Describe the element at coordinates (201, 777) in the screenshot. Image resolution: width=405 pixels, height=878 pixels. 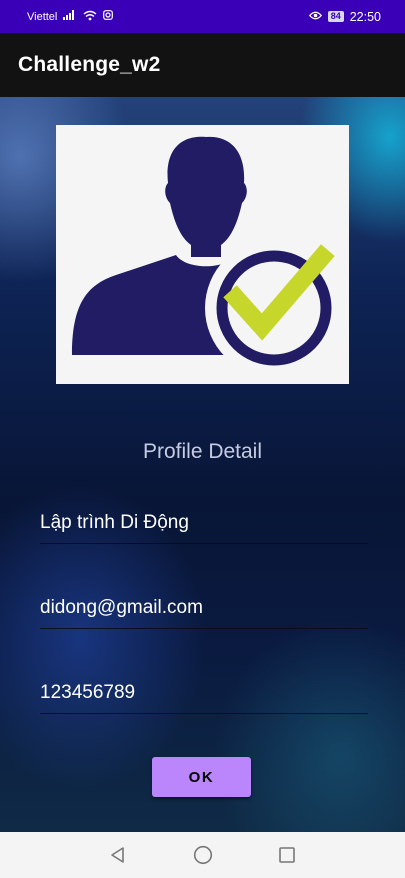
I see `ok-button: OK` at that location.